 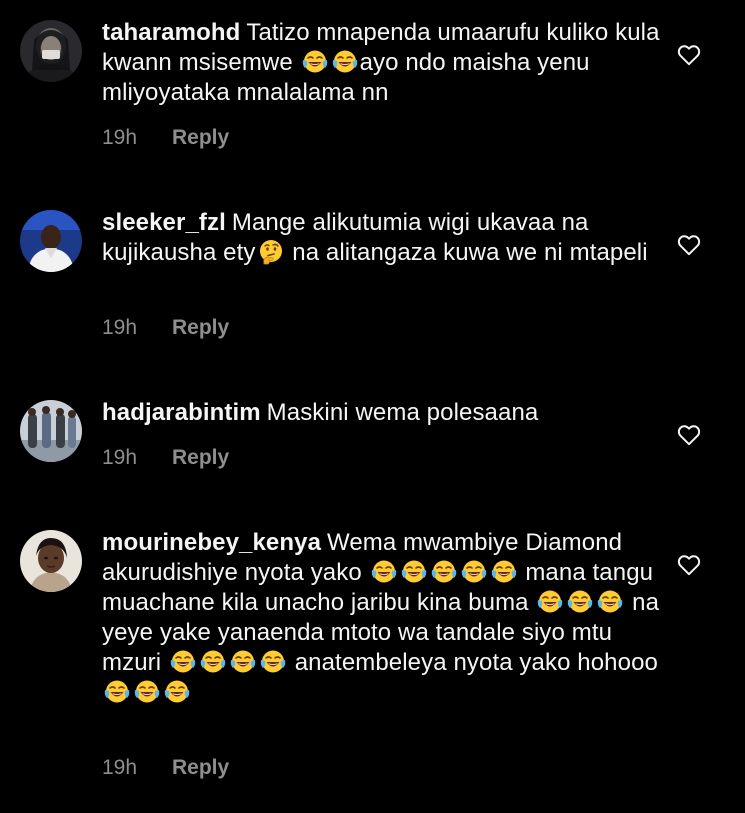 What do you see at coordinates (472, 662) in the screenshot?
I see `comment-text-segment: anatembeleya nyota yako hohooo` at bounding box center [472, 662].